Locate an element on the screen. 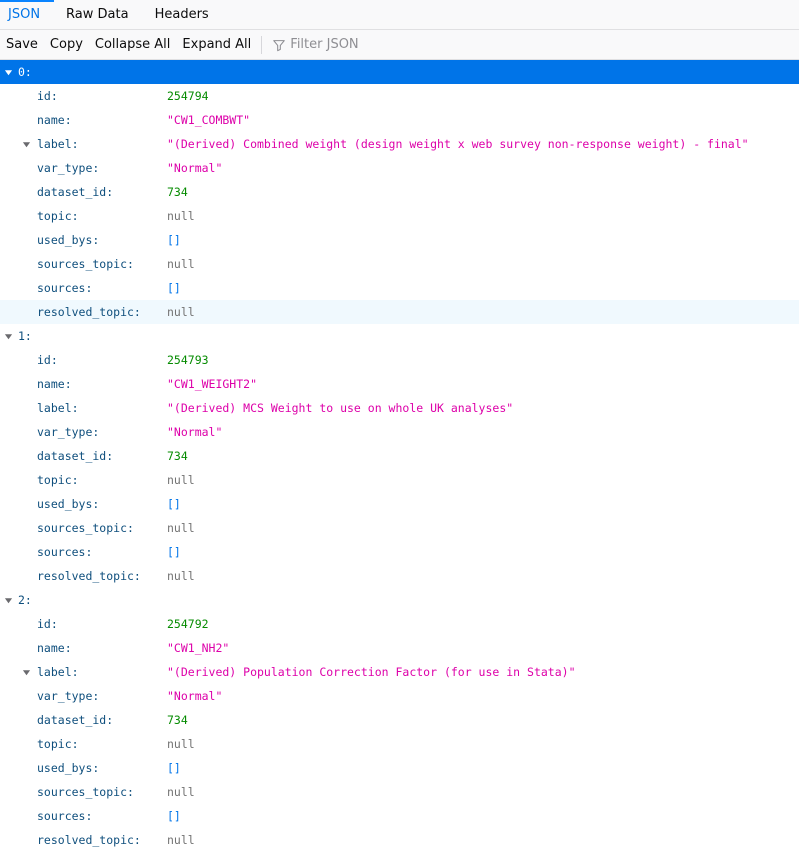 This screenshot has height=852, width=799. filter-box is located at coordinates (378, 44).